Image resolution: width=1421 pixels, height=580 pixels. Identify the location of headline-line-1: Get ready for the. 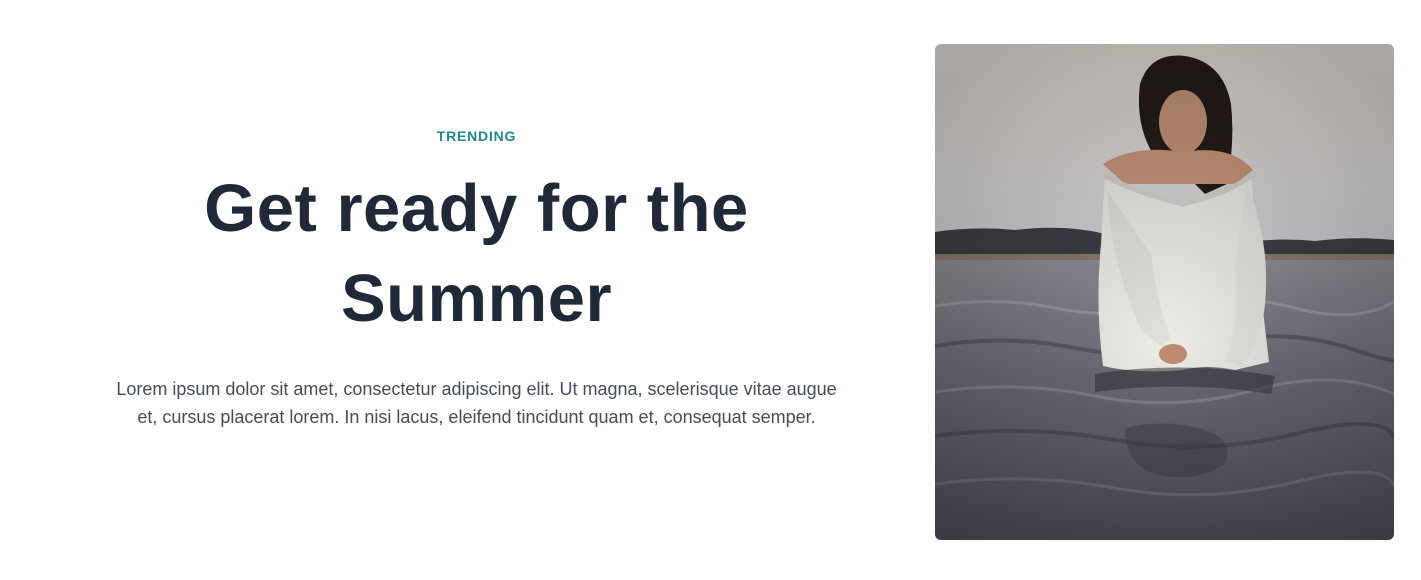
(476, 208).